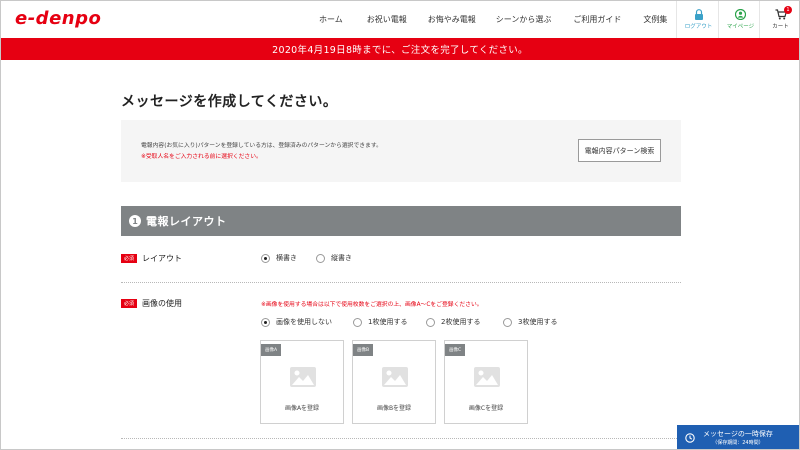 This screenshot has height=450, width=800. I want to click on layout-horizontal-radio: 横書き, so click(279, 258).